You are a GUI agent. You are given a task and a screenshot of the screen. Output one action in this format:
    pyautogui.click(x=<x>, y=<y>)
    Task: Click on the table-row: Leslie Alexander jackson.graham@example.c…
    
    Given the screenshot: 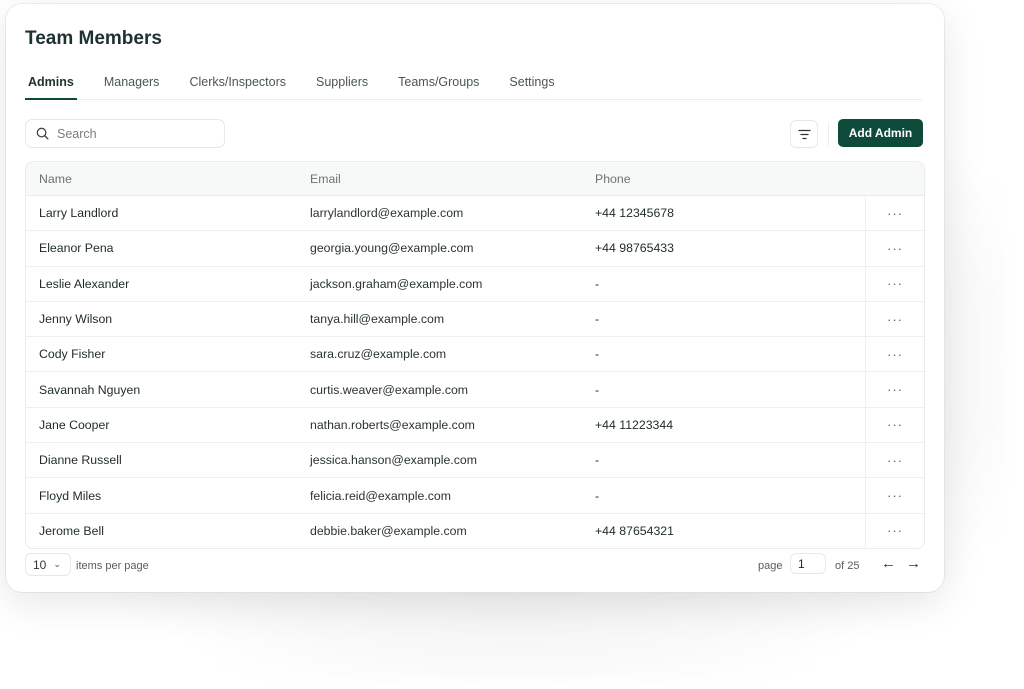 What is the action you would take?
    pyautogui.click(x=475, y=284)
    